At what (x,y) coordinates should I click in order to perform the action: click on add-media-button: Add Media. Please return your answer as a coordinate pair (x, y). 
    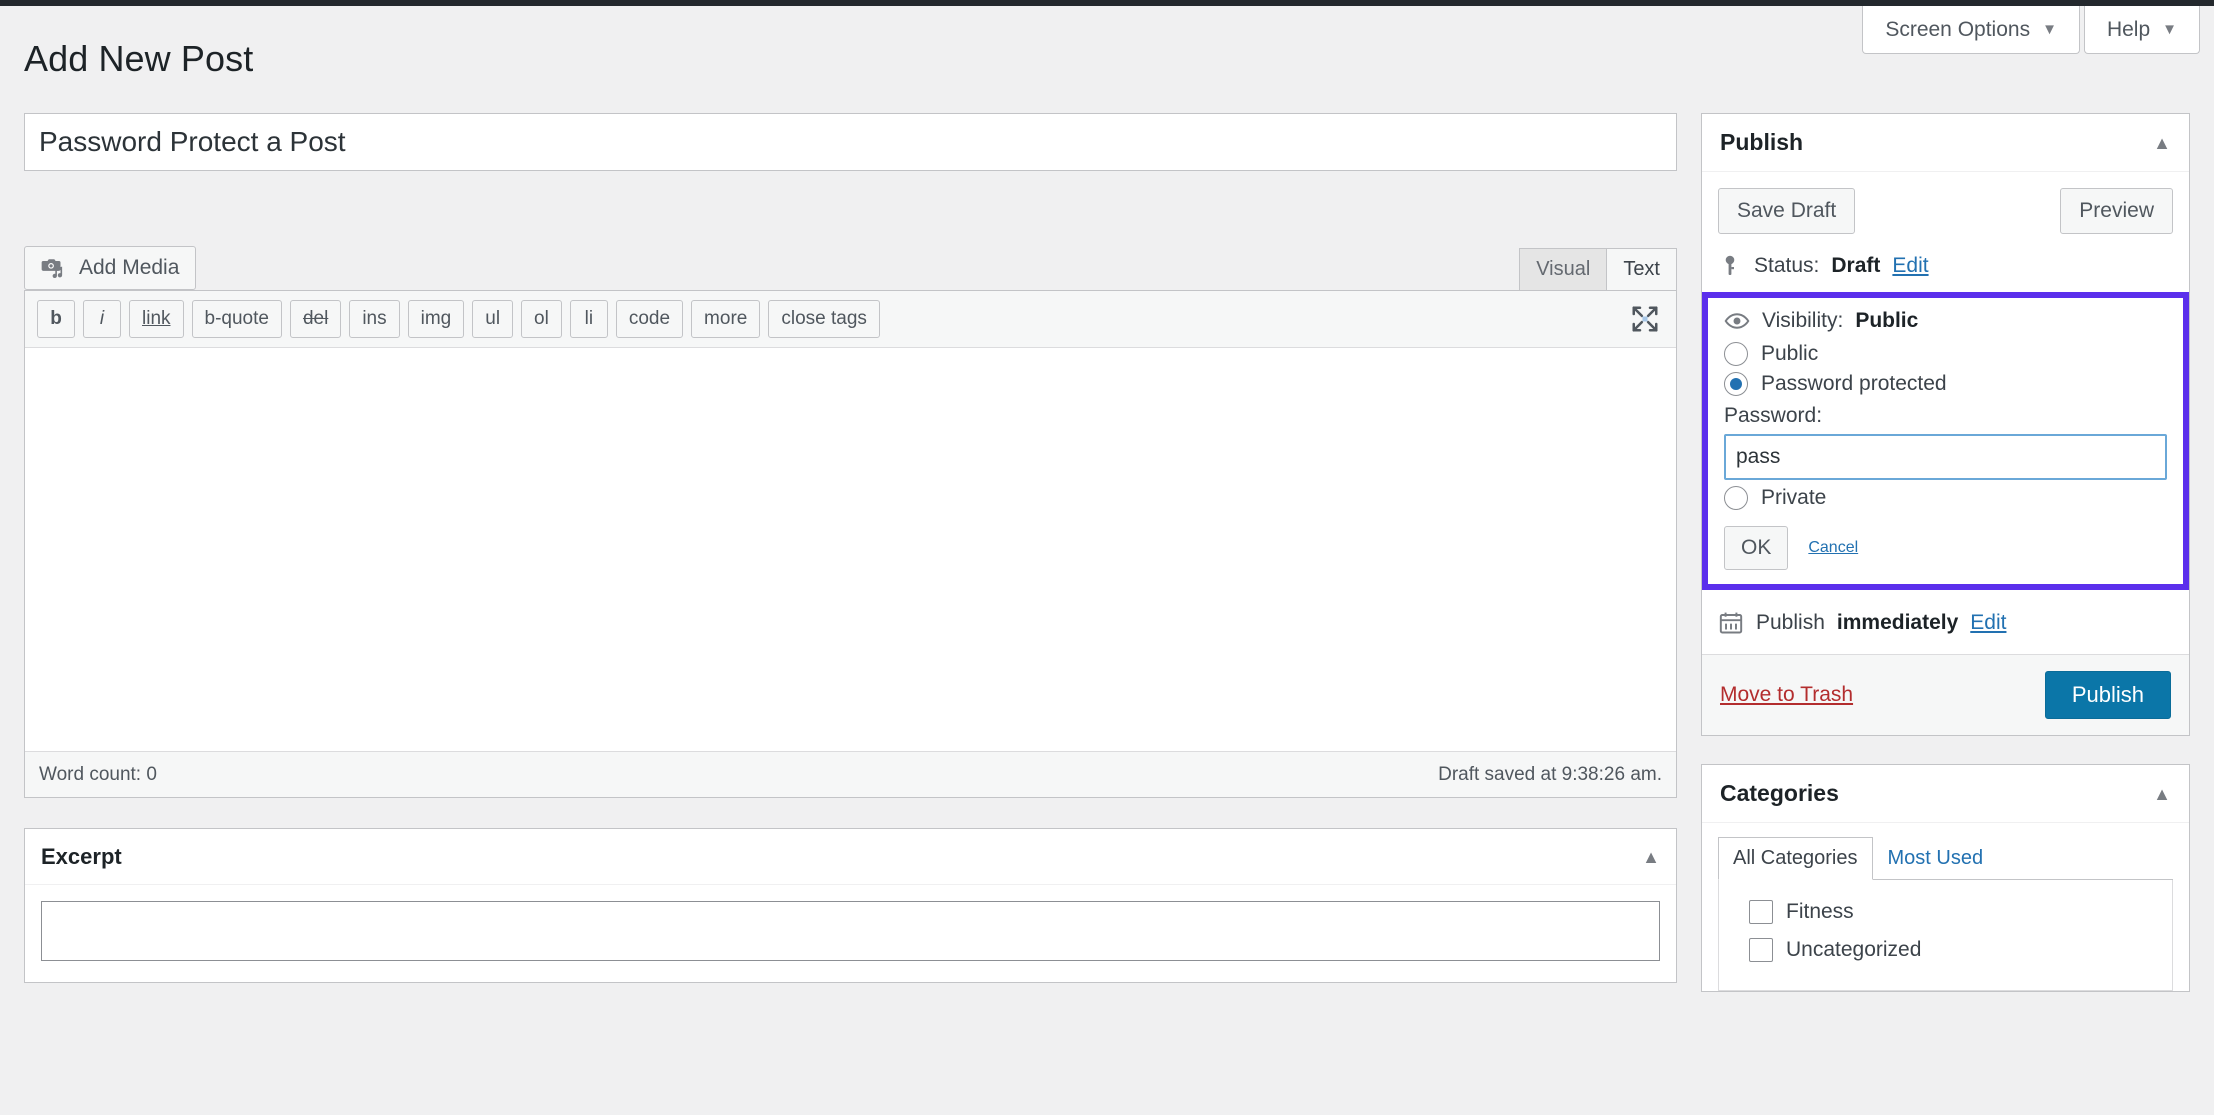
    Looking at the image, I should click on (110, 268).